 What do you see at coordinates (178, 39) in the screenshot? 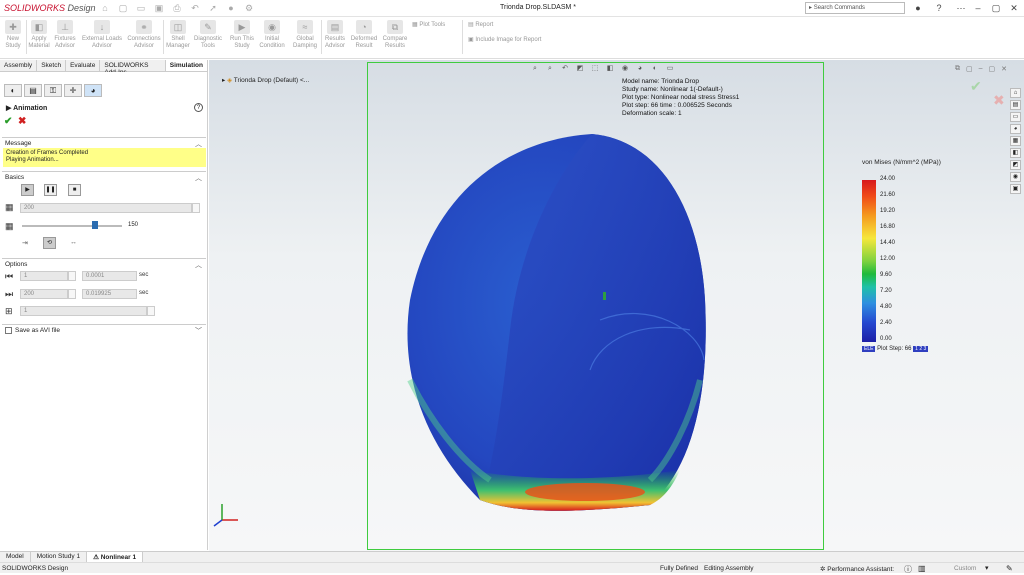
I see `shell-manager-button: ◫ Shell Manager` at bounding box center [178, 39].